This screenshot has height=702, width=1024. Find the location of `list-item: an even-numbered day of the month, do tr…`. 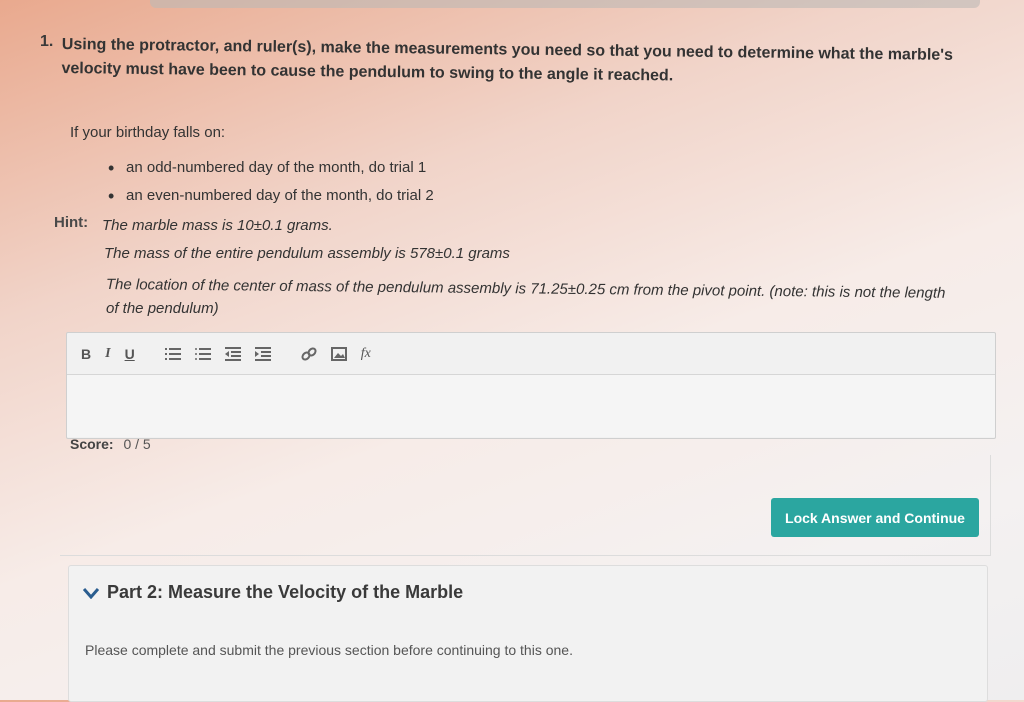

list-item: an even-numbered day of the month, do tr… is located at coordinates (271, 196).